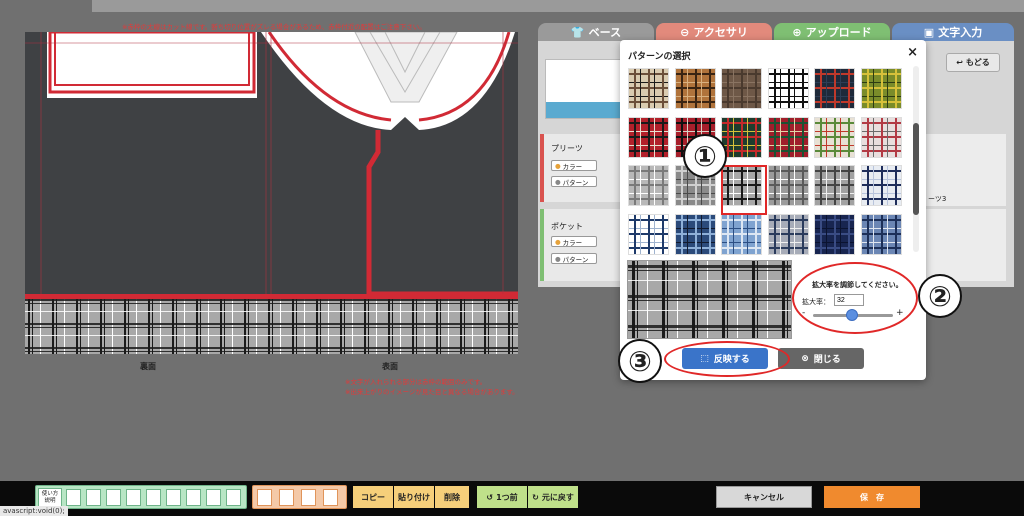  I want to click on shirt-icon: 👕, so click(577, 32).